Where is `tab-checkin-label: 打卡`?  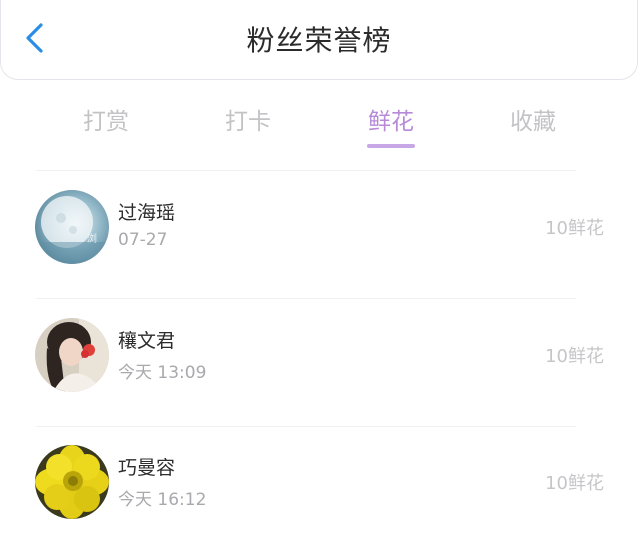
tab-checkin-label: 打卡 is located at coordinates (248, 122).